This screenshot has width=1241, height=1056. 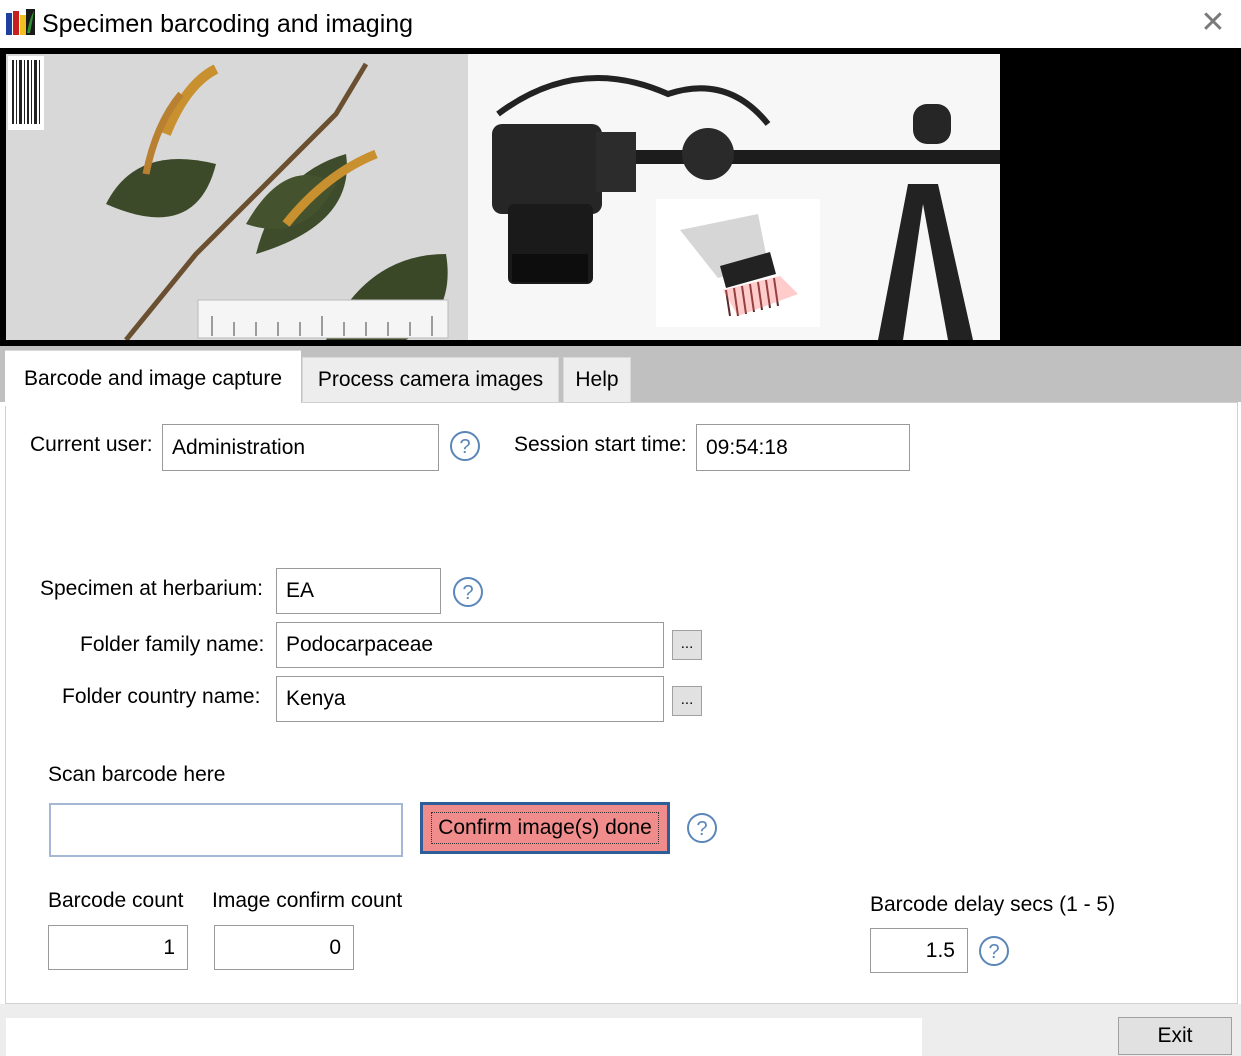 I want to click on folder-country-label: Folder country name:, so click(x=161, y=696).